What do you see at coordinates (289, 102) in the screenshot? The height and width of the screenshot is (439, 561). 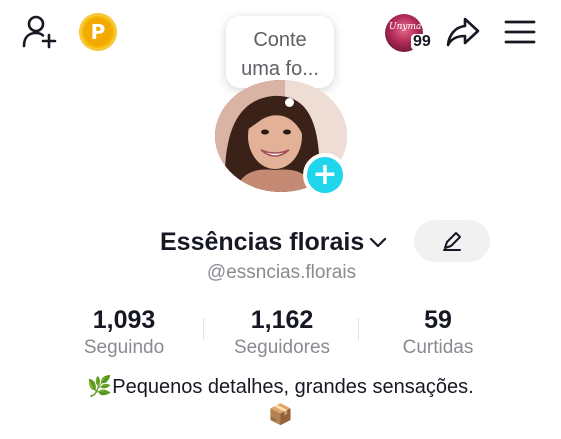 I see `bubble-dot` at bounding box center [289, 102].